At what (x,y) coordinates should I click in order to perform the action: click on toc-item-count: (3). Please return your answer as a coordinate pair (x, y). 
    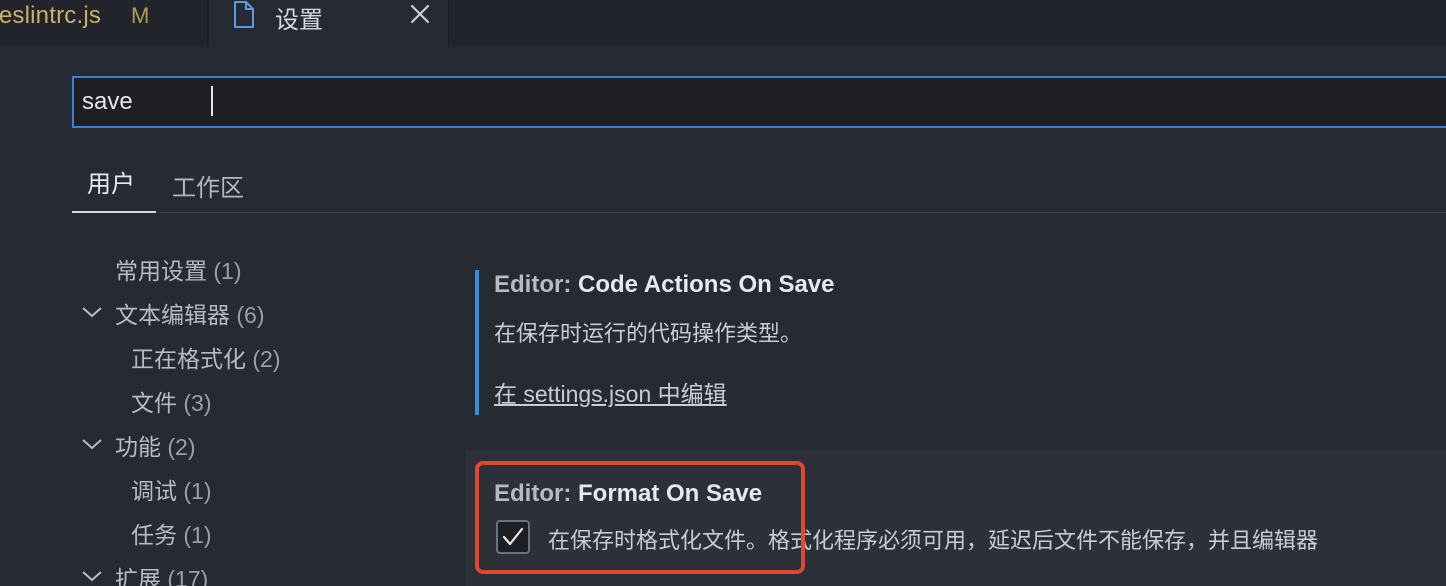
    Looking at the image, I should click on (197, 403).